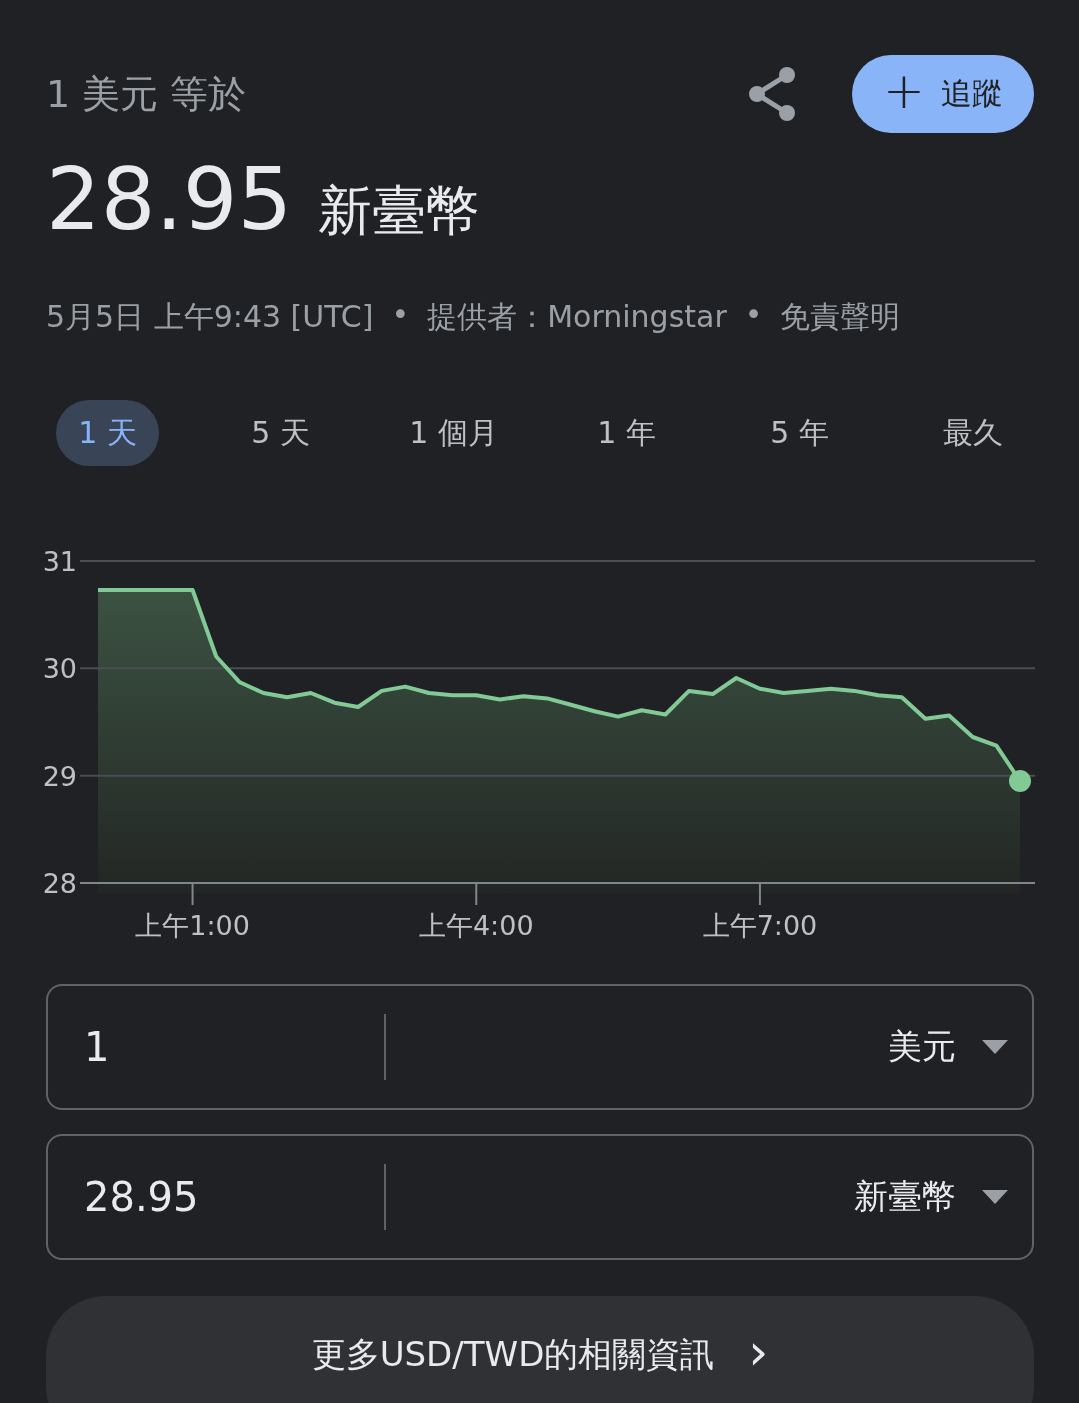 The width and height of the screenshot is (1079, 1403). What do you see at coordinates (840, 317) in the screenshot?
I see `meta-text: 免責聲明` at bounding box center [840, 317].